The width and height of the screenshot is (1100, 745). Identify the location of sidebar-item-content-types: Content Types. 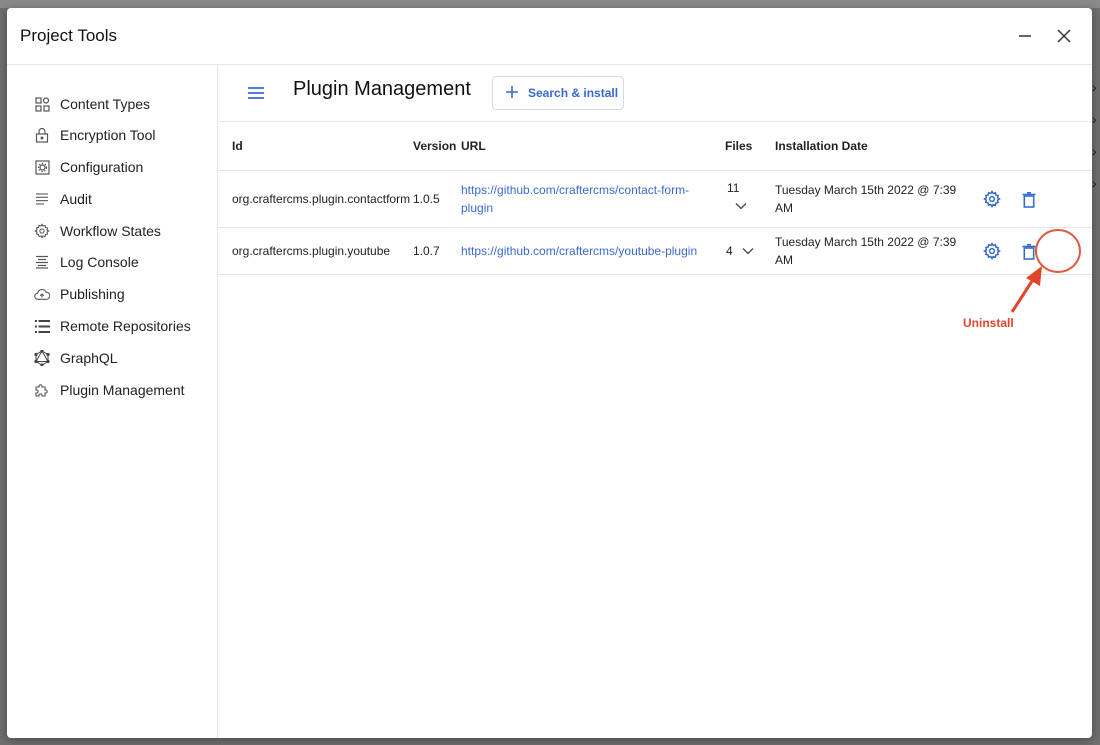
(112, 104).